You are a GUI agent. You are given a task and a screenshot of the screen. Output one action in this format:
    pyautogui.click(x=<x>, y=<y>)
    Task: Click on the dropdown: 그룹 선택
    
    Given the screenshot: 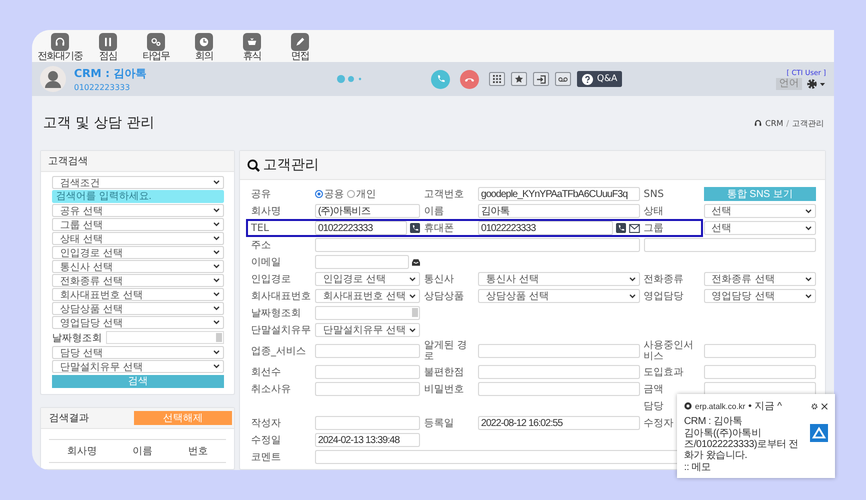 What is the action you would take?
    pyautogui.click(x=138, y=224)
    